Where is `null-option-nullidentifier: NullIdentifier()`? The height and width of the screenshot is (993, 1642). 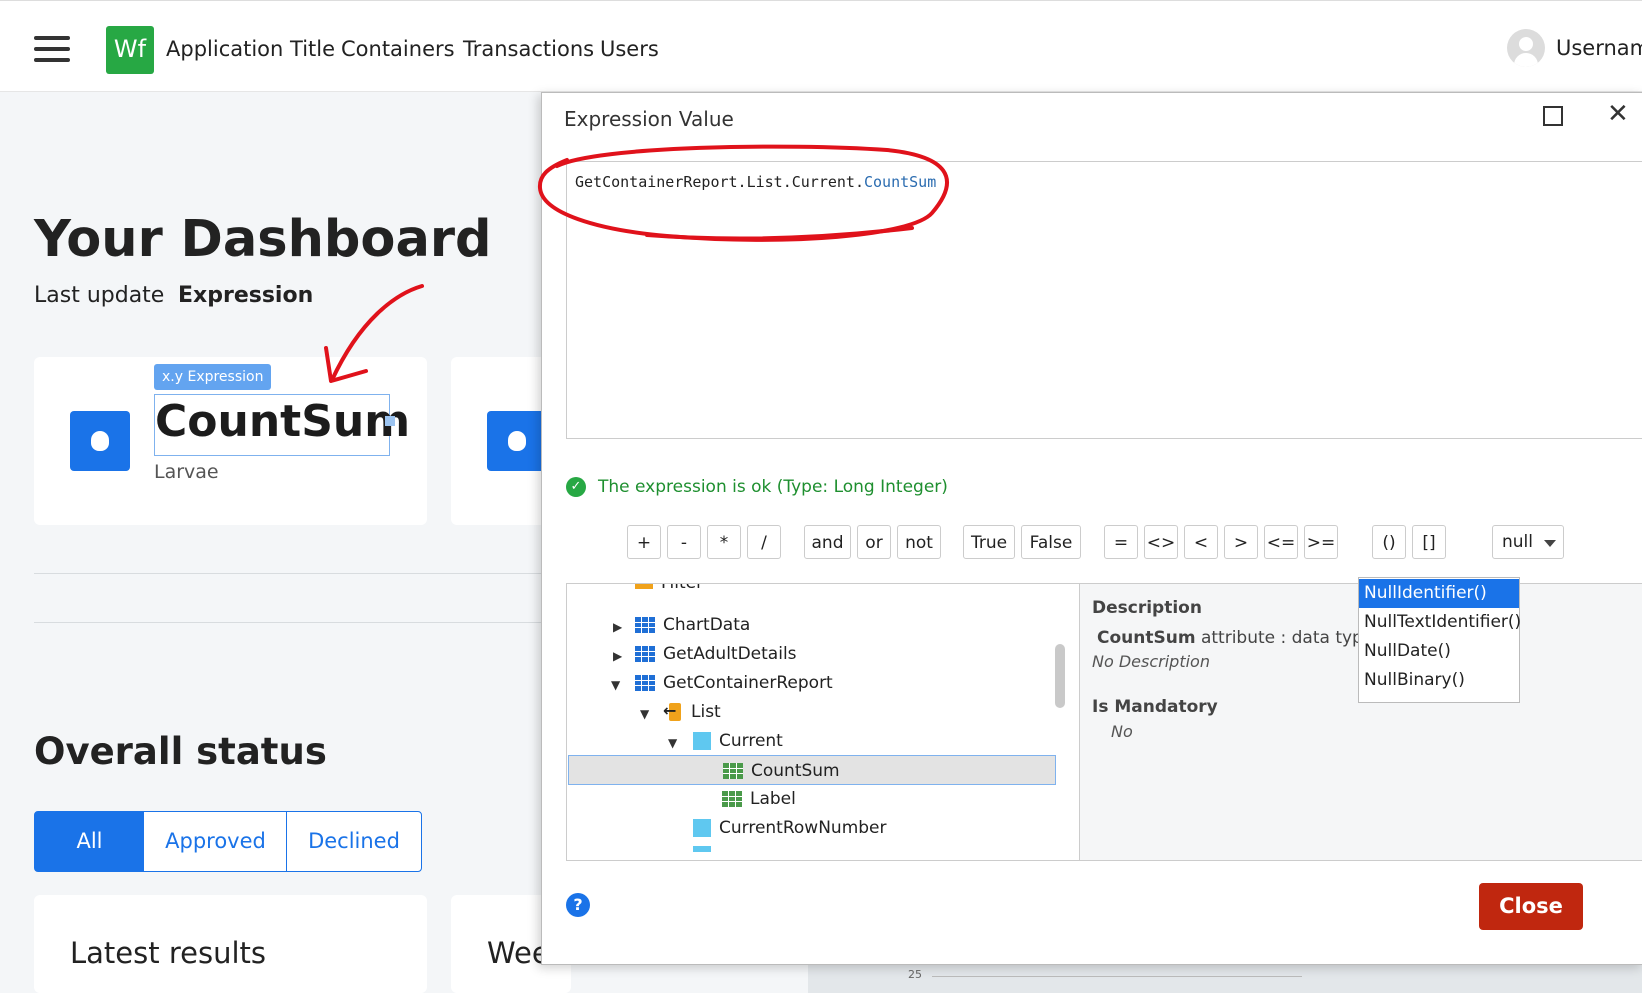
null-option-nullidentifier: NullIdentifier() is located at coordinates (1439, 593).